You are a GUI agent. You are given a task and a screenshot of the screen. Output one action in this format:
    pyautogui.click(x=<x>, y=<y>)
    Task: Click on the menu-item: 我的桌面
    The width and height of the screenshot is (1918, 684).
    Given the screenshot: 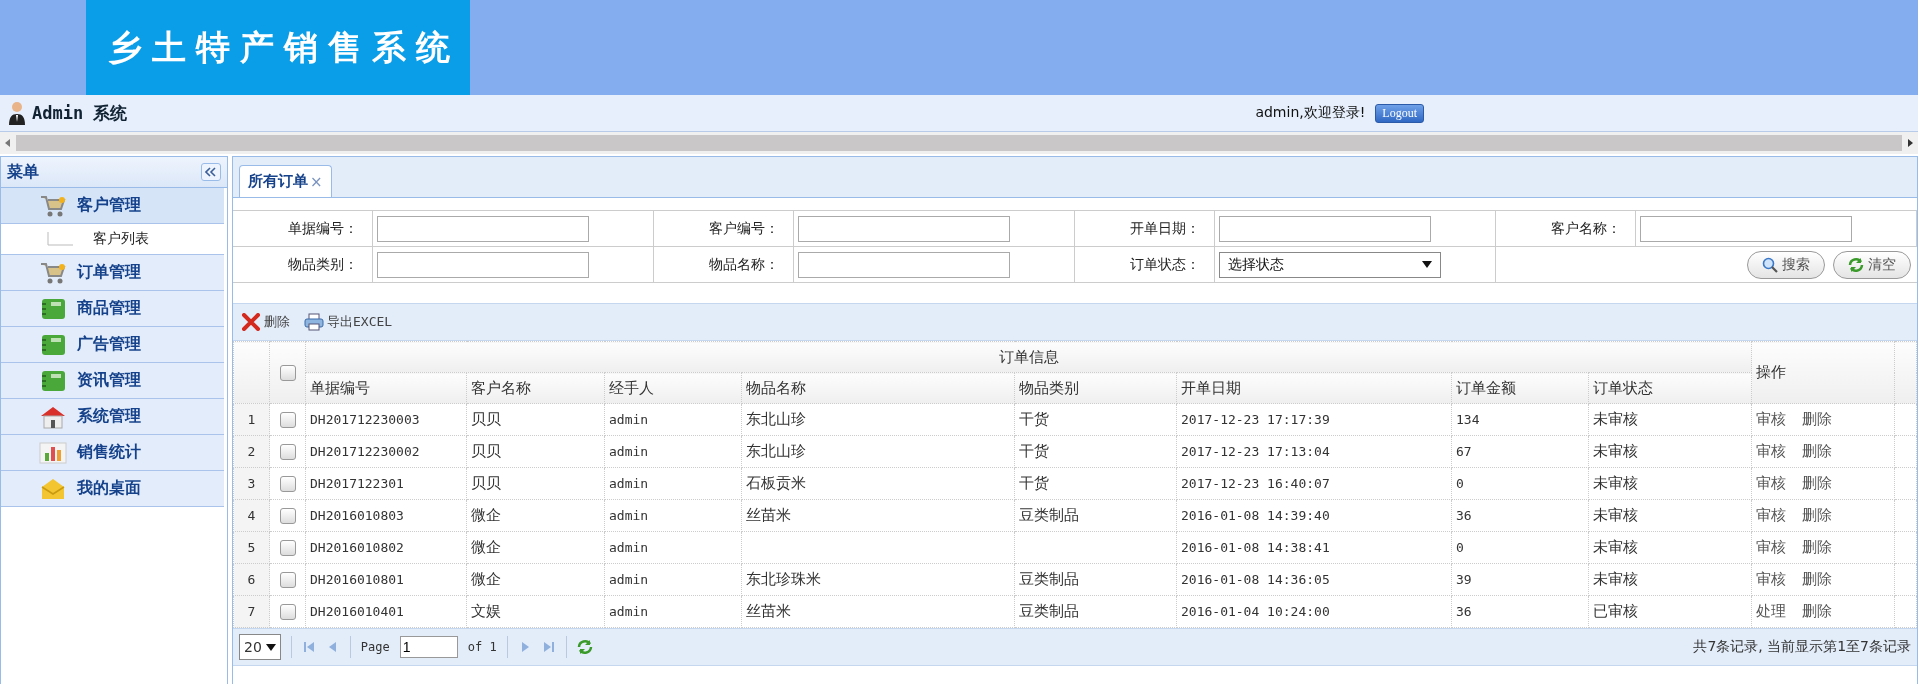 What is the action you would take?
    pyautogui.click(x=112, y=489)
    